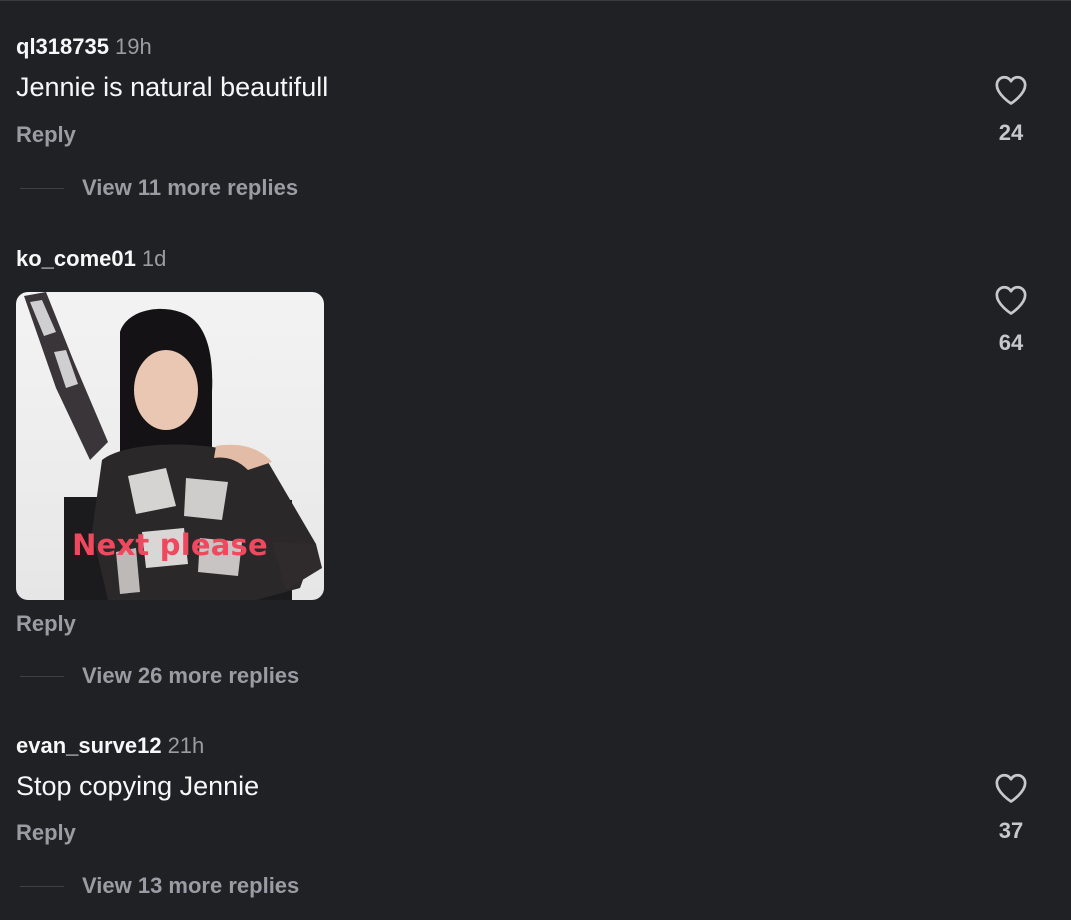 The image size is (1071, 920). Describe the element at coordinates (191, 675) in the screenshot. I see `view-more-label: View 26 more replies` at that location.